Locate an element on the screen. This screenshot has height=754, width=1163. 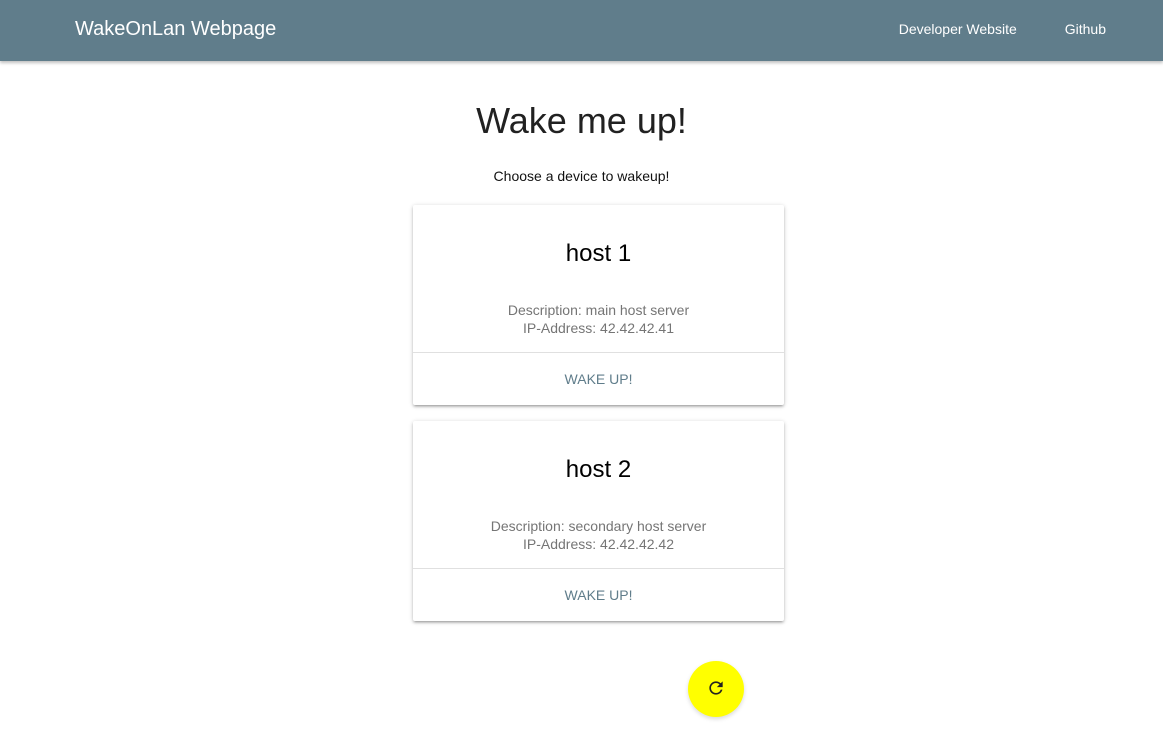
device-ip-address: IP-Address: 42.42.42.41 is located at coordinates (598, 328).